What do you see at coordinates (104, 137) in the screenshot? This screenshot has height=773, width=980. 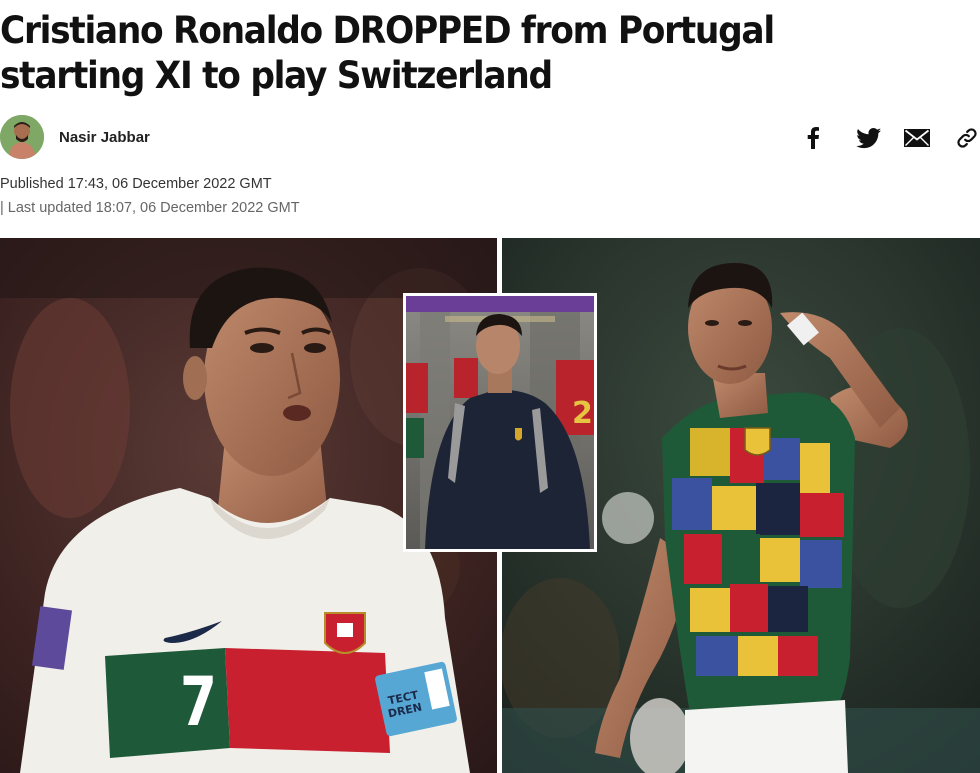 I see `author-name: Nasir Jabbar` at bounding box center [104, 137].